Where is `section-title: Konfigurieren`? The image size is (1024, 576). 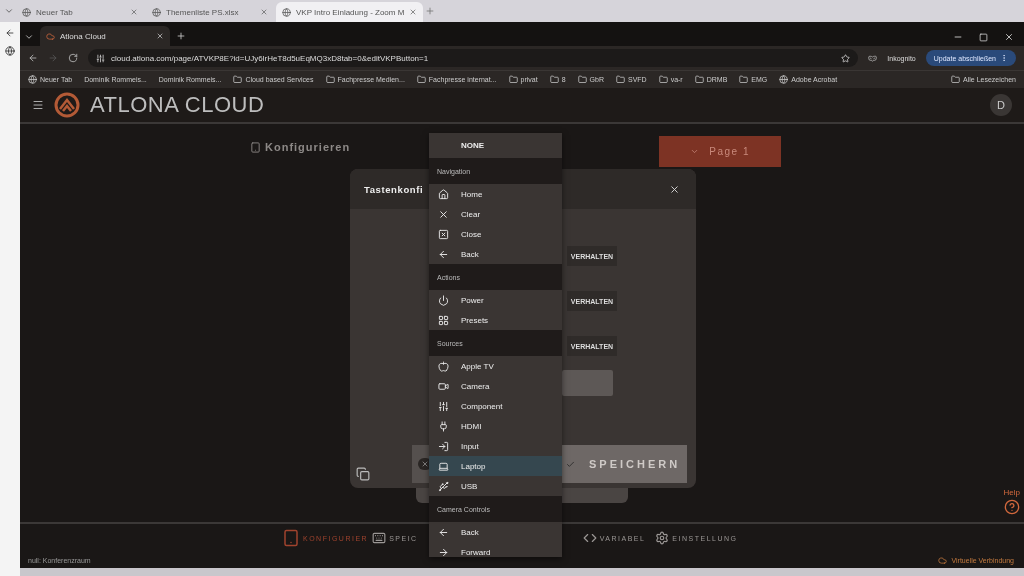
section-title: Konfigurieren is located at coordinates (308, 147).